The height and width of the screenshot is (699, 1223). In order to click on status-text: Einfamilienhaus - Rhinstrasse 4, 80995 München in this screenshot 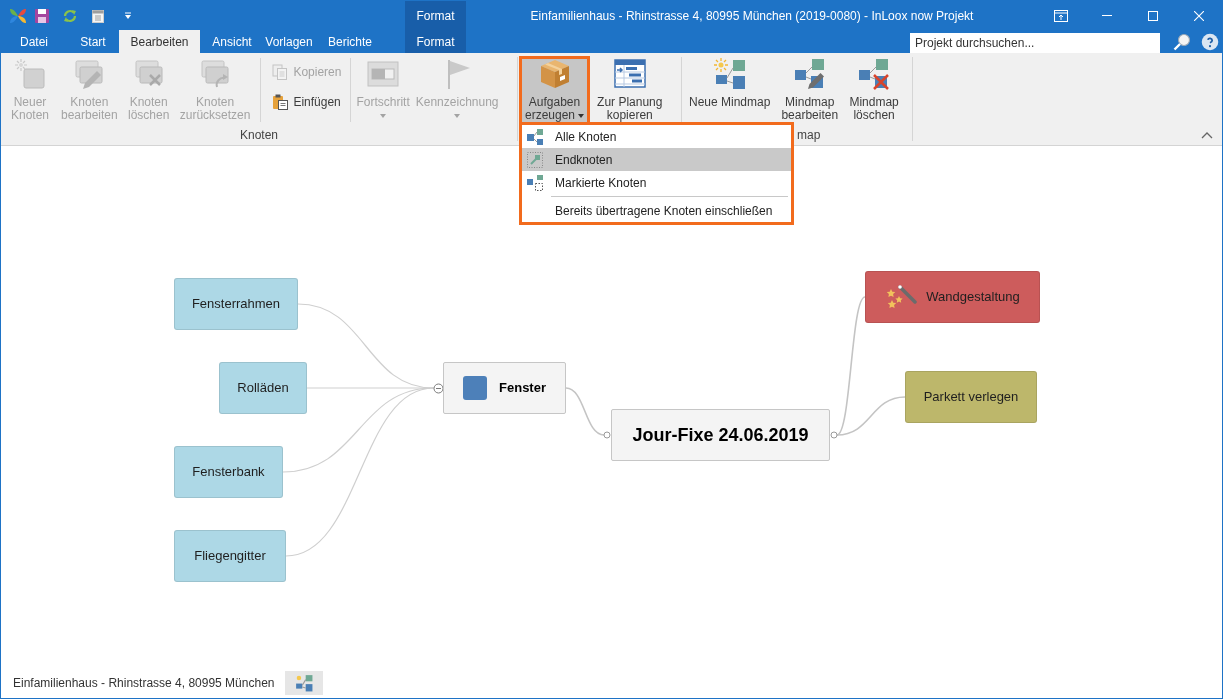, I will do `click(144, 683)`.